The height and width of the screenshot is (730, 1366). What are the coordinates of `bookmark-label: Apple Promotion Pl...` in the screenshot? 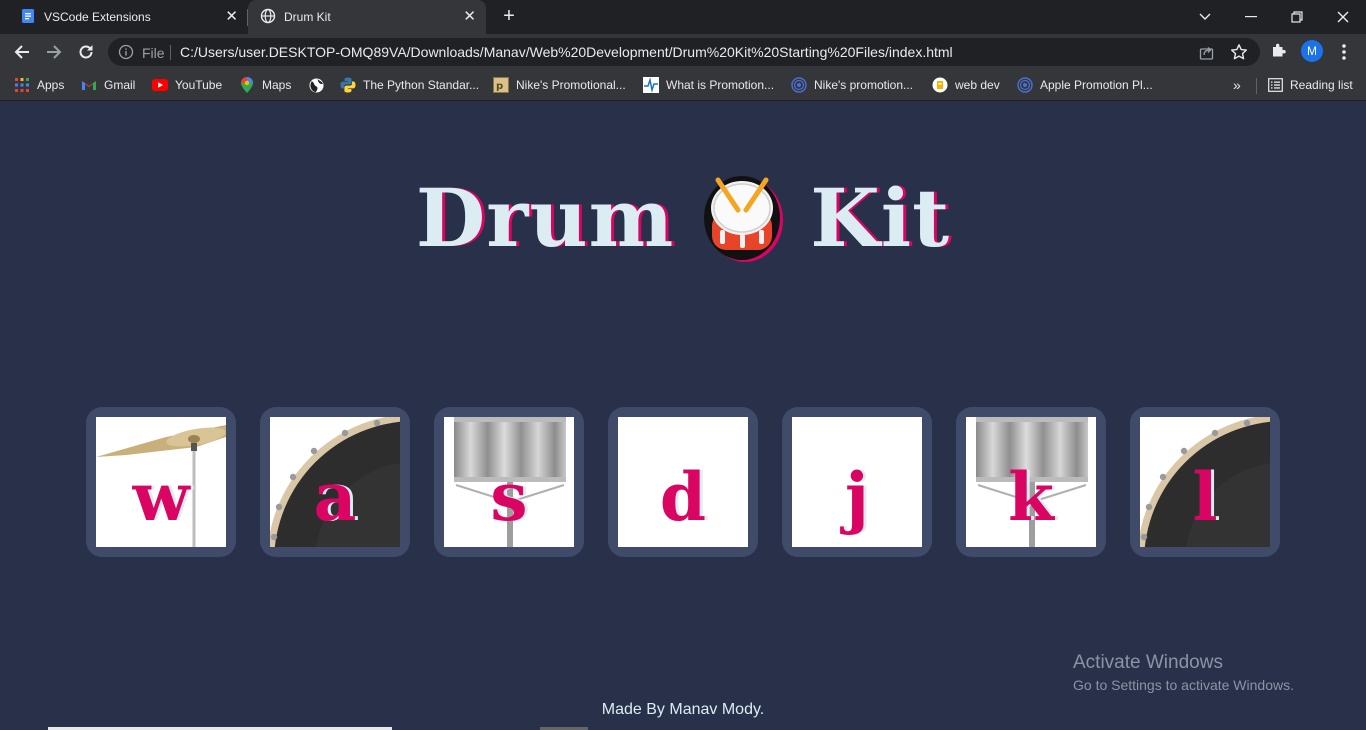 It's located at (1096, 85).